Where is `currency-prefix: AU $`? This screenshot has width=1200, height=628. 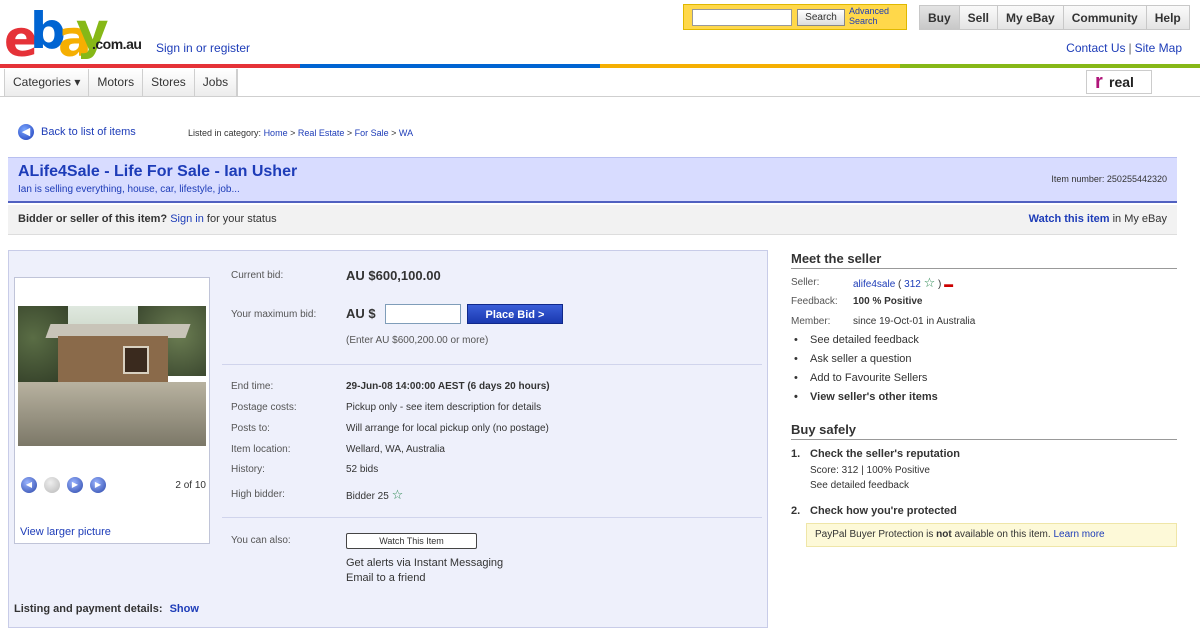
currency-prefix: AU $ is located at coordinates (361, 313).